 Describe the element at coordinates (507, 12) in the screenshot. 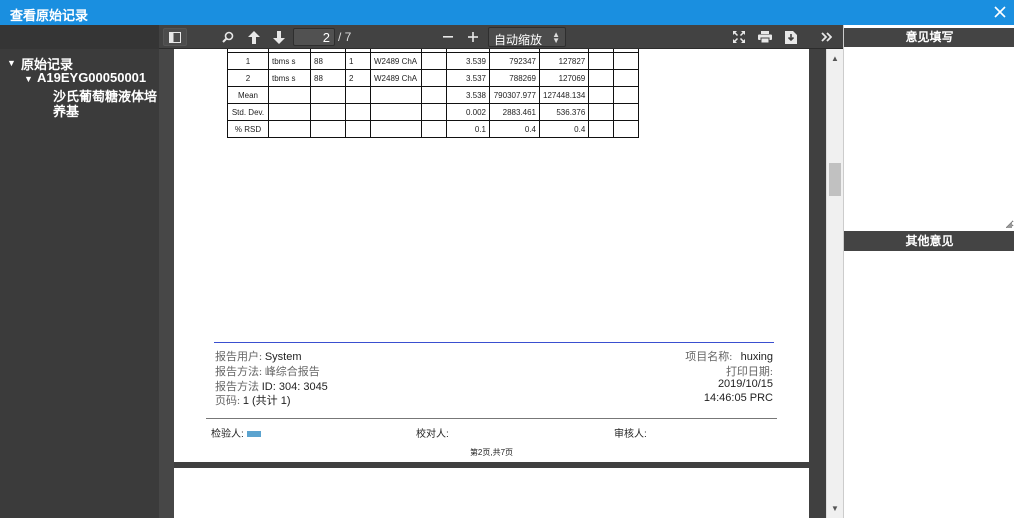

I see `window-titlebar: 查看原始记录` at that location.